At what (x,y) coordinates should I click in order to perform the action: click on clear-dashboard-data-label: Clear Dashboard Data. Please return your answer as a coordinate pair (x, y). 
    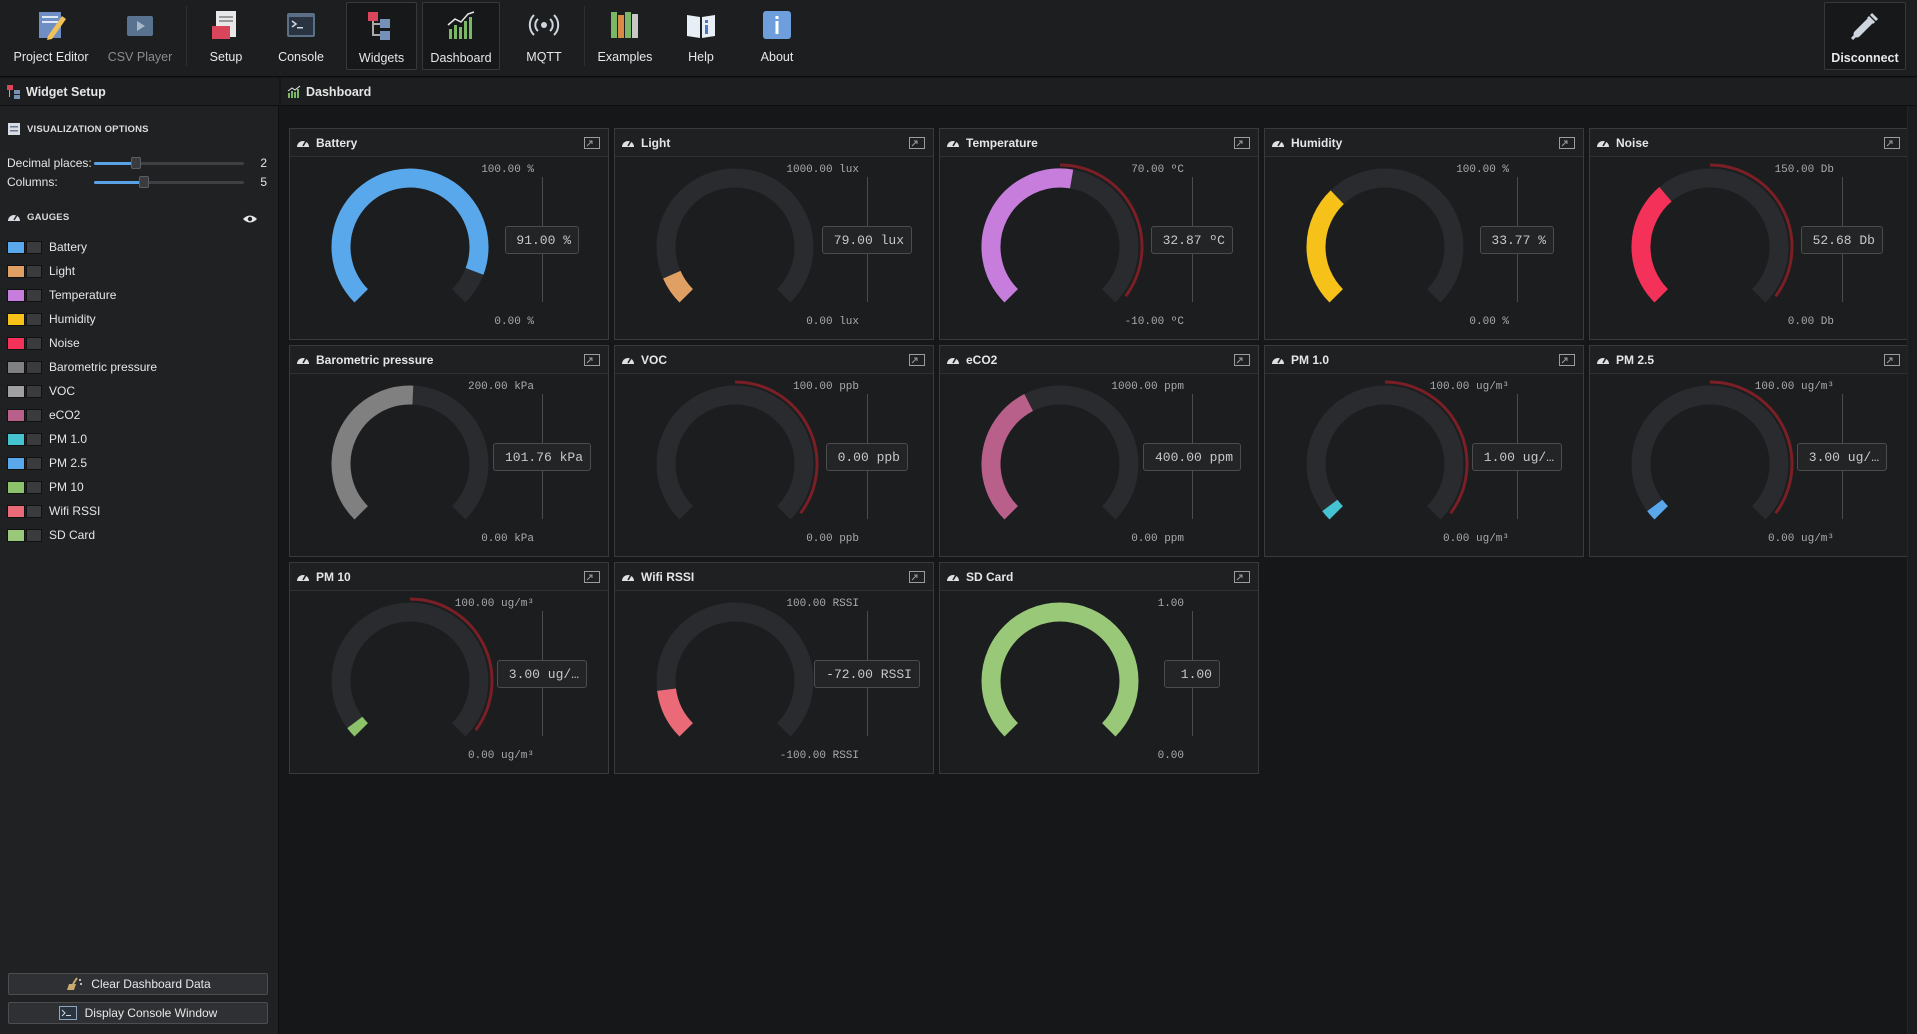
    Looking at the image, I should click on (151, 984).